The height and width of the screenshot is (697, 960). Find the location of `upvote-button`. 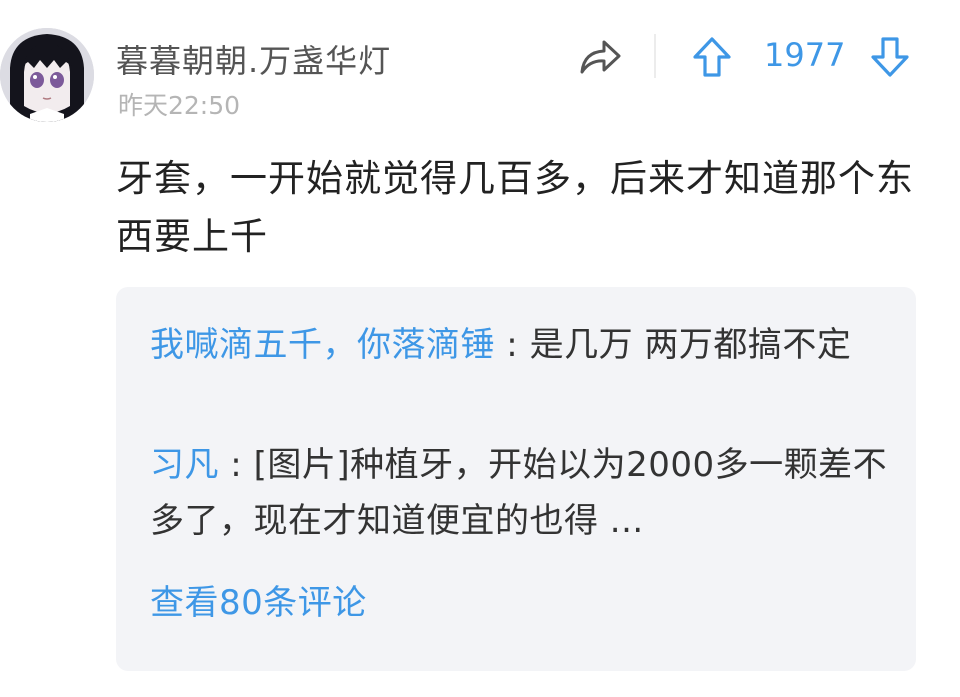

upvote-button is located at coordinates (712, 57).